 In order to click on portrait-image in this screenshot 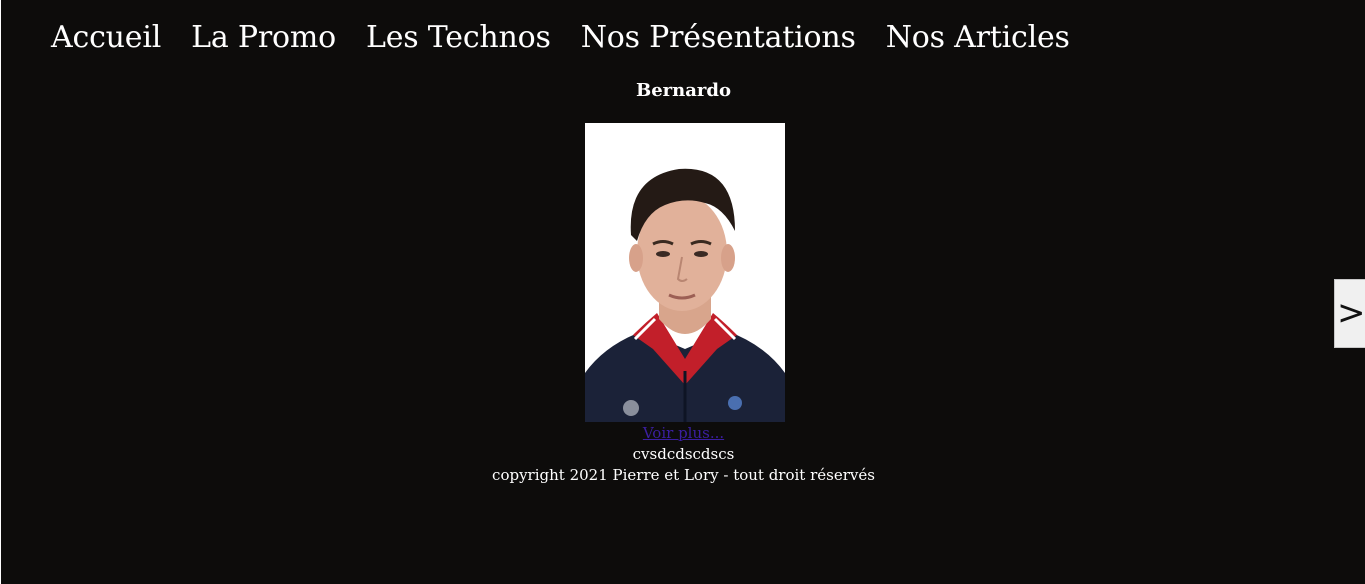, I will do `click(685, 272)`.